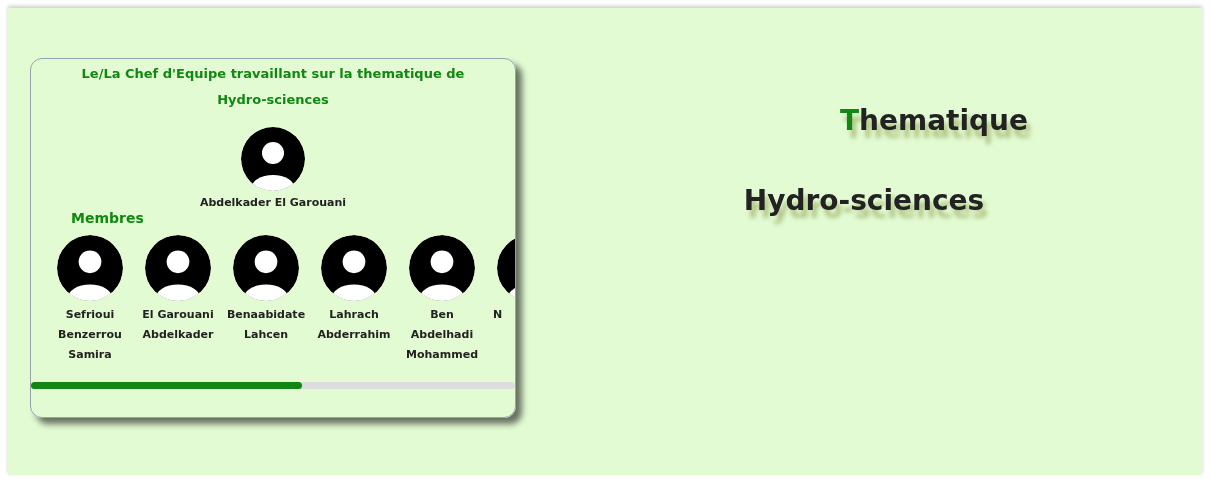 The height and width of the screenshot is (479, 1210). What do you see at coordinates (178, 324) in the screenshot?
I see `member-name: El Garouani Abdelkader` at bounding box center [178, 324].